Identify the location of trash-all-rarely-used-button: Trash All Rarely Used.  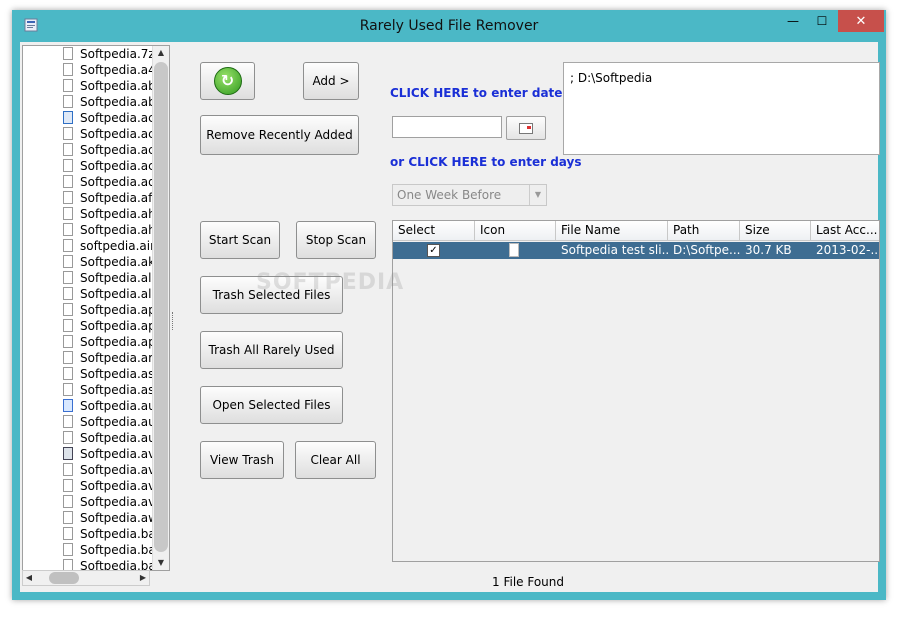
(271, 350).